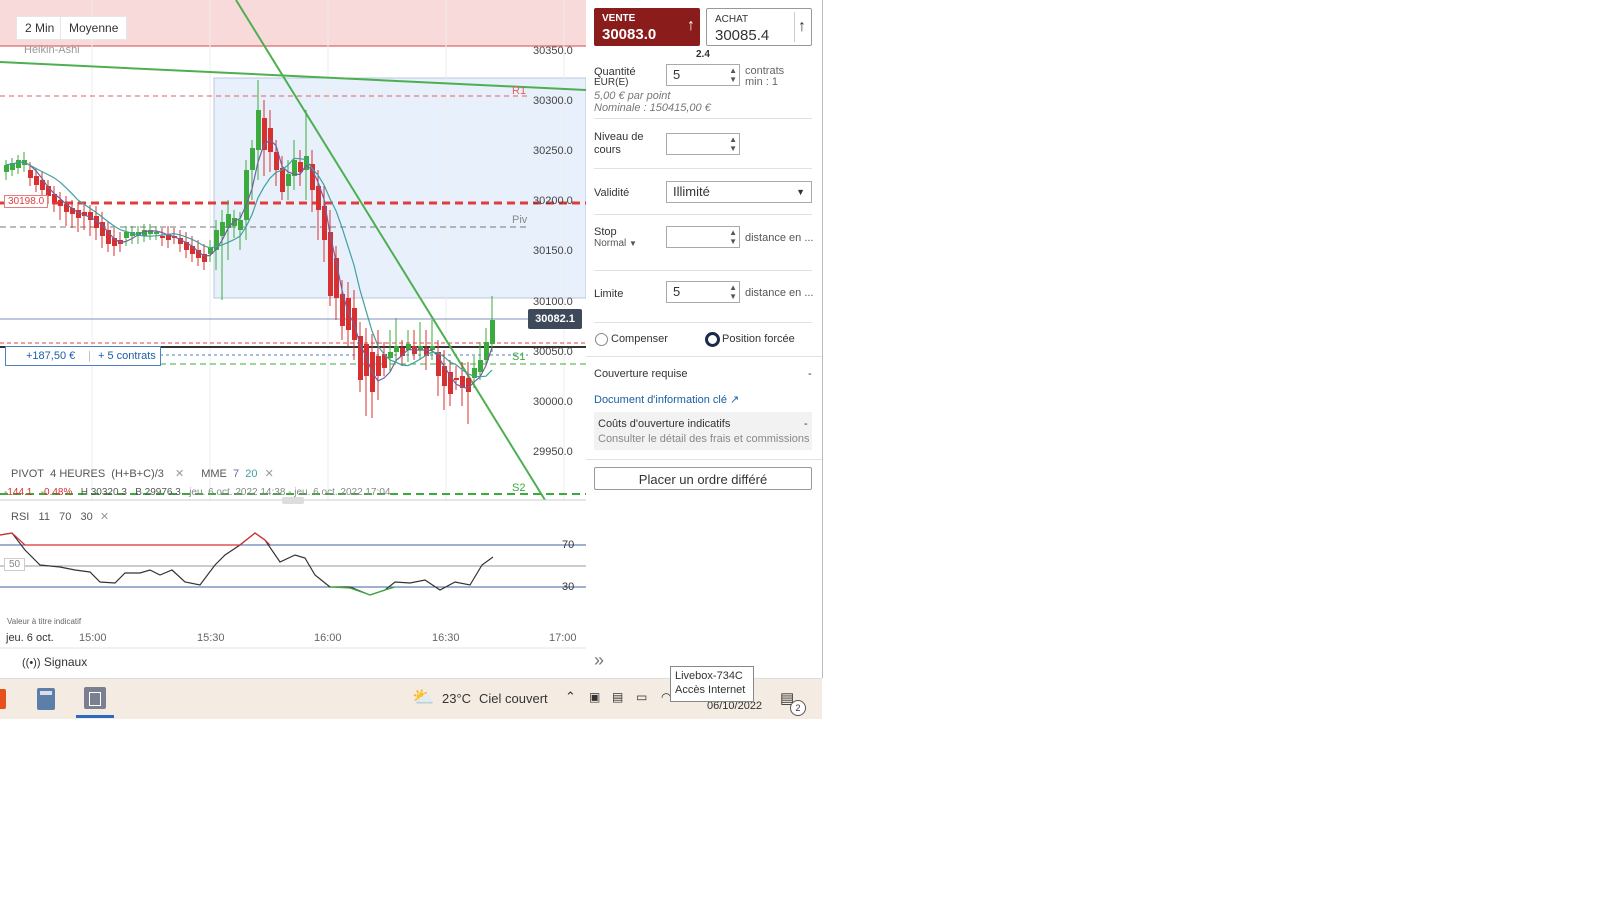 The image size is (1600, 900). What do you see at coordinates (31, 663) in the screenshot?
I see `signal-icon: ((•))` at bounding box center [31, 663].